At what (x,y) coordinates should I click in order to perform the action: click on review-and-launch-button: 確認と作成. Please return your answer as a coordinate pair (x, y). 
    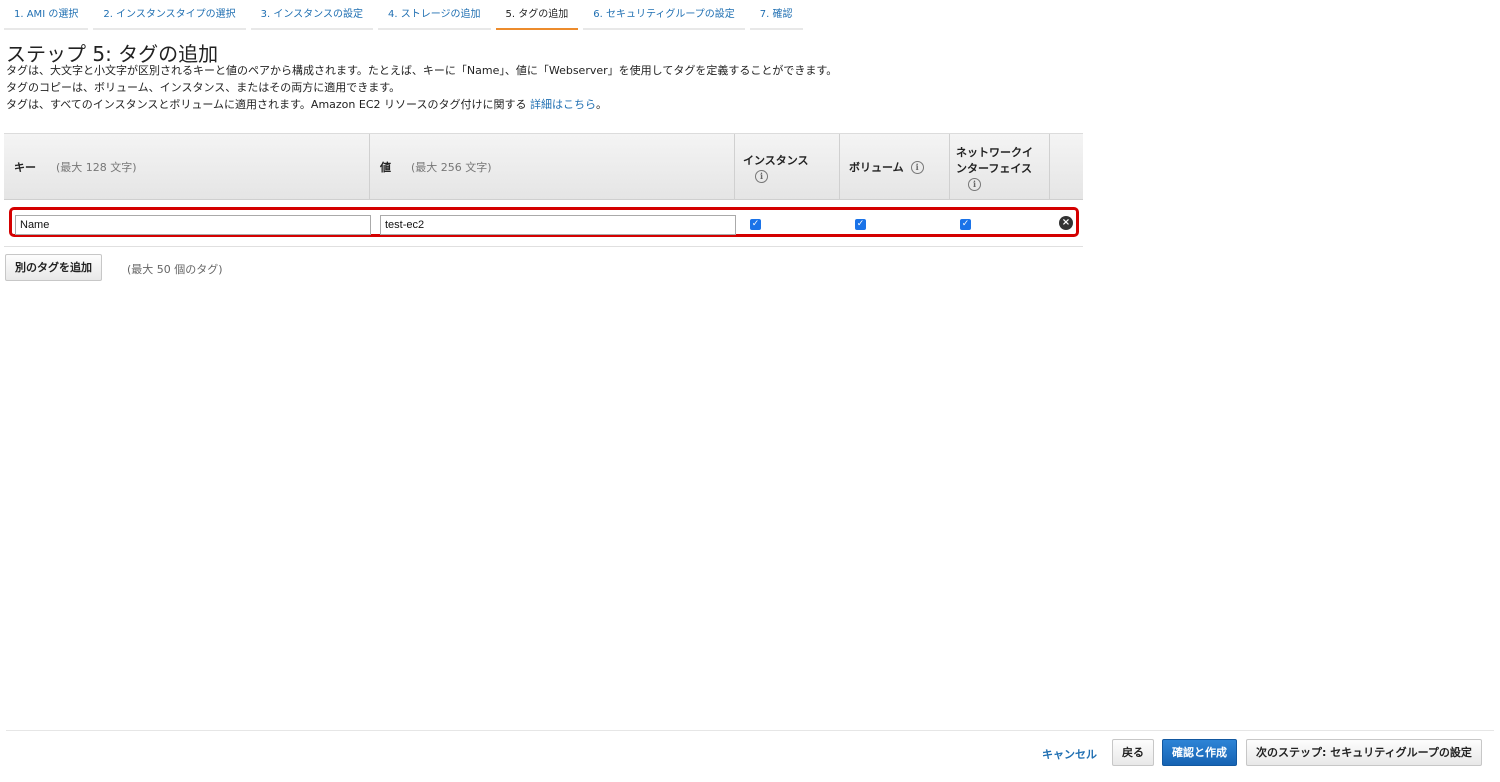
    Looking at the image, I should click on (1199, 752).